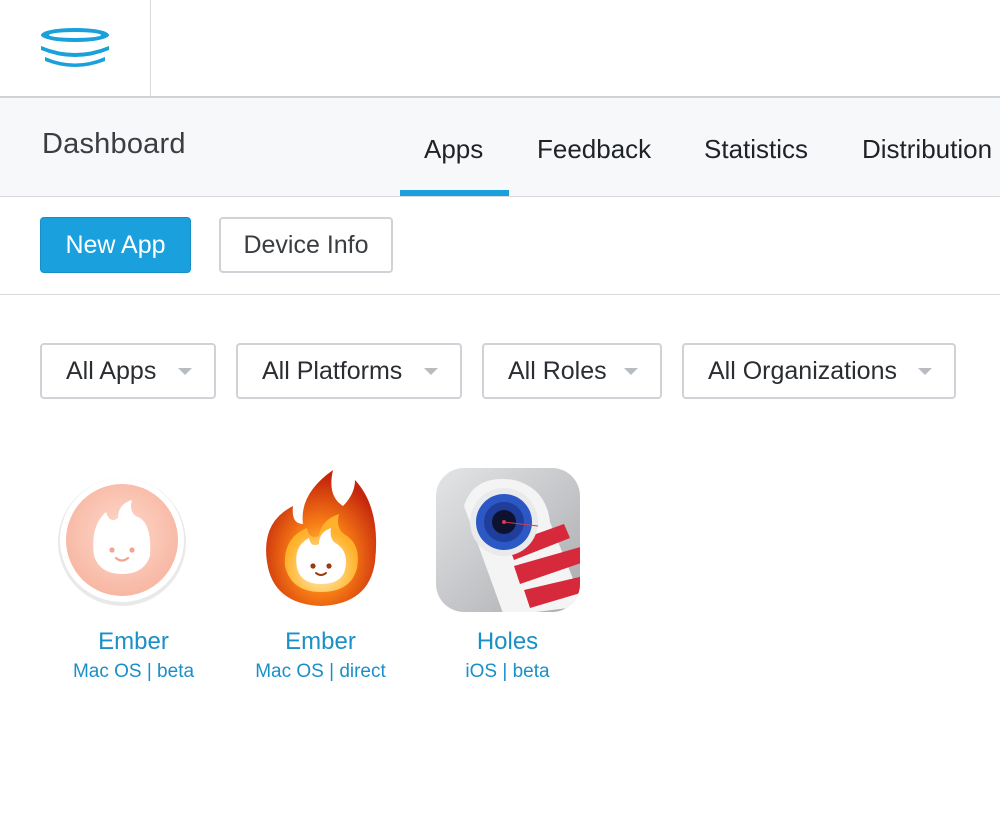 The width and height of the screenshot is (1000, 829). What do you see at coordinates (122, 540) in the screenshot?
I see `ember-beta-icon` at bounding box center [122, 540].